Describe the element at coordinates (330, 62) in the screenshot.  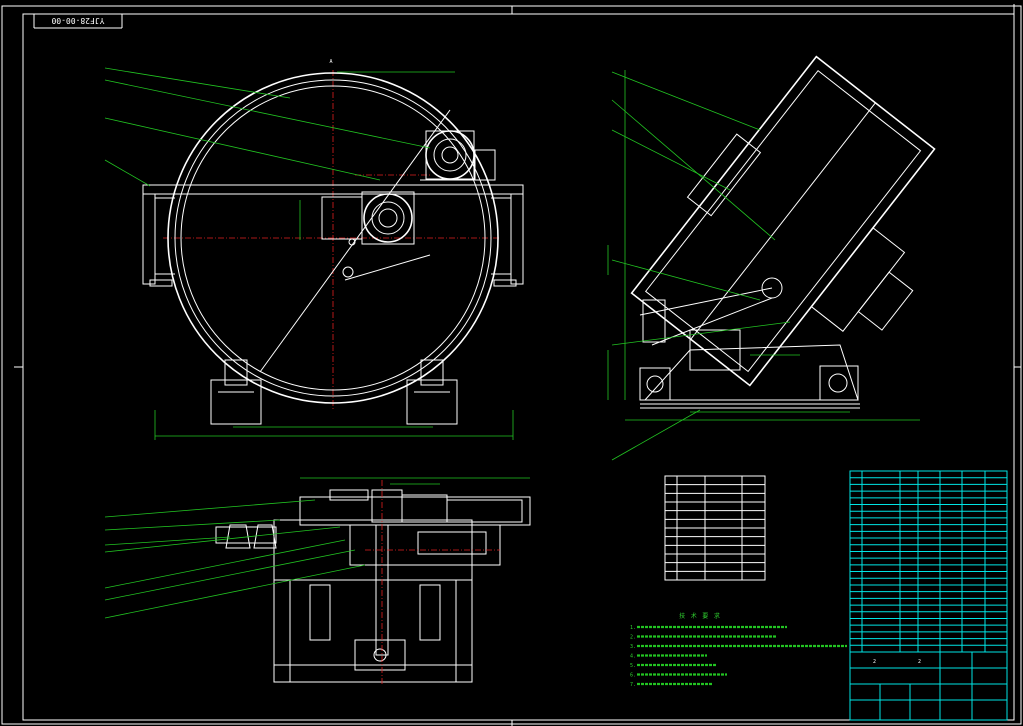
I see `section-marker: A` at that location.